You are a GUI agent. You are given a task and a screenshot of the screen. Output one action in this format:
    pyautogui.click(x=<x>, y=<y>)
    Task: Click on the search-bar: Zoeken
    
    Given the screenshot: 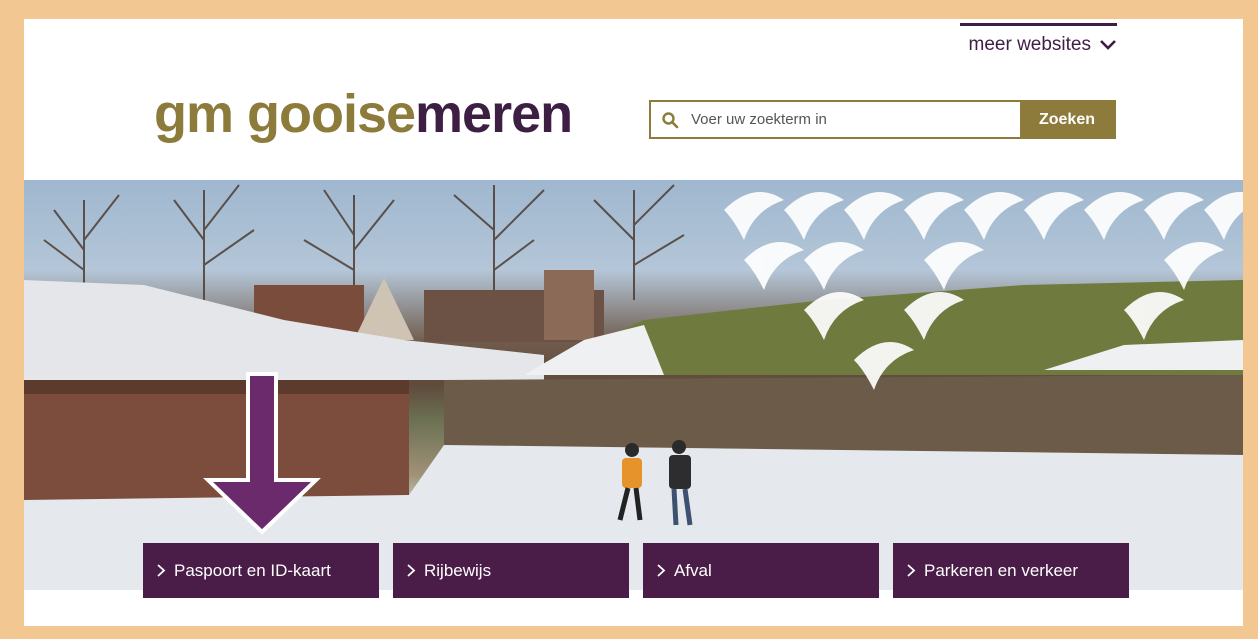 What is the action you would take?
    pyautogui.click(x=882, y=119)
    